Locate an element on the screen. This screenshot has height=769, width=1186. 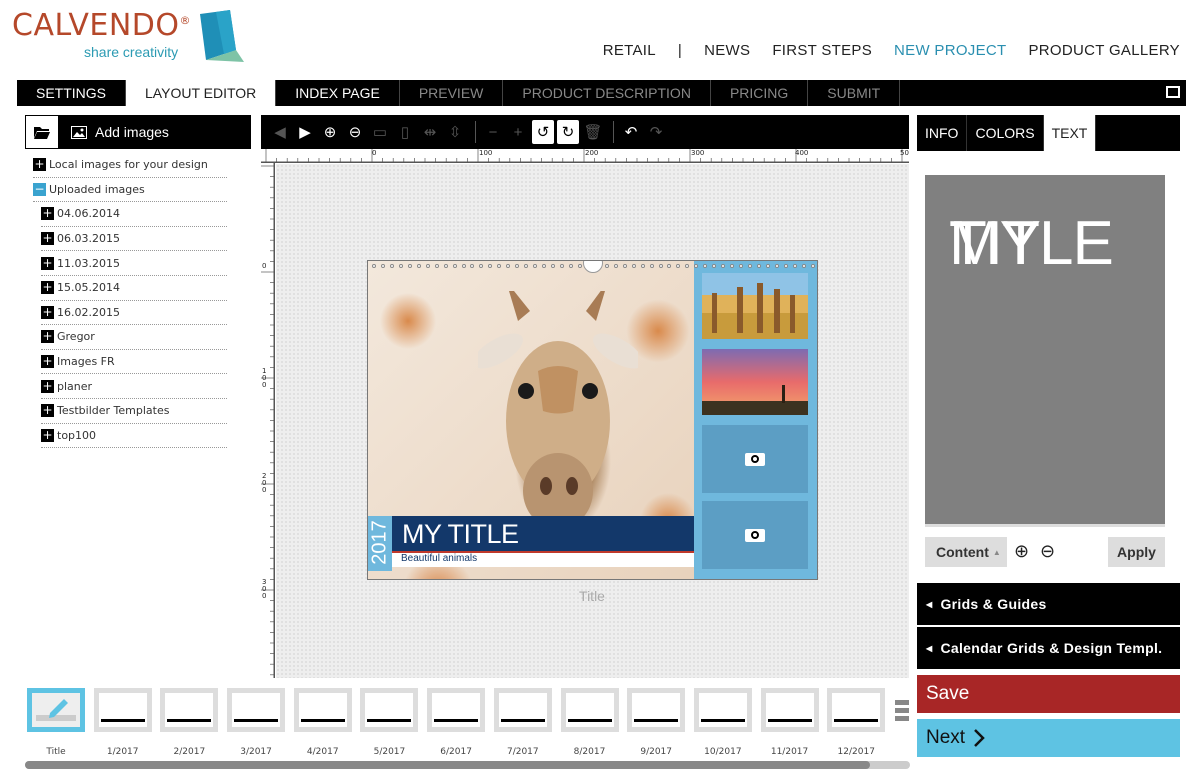
redo-icon: ↷ is located at coordinates (656, 132).